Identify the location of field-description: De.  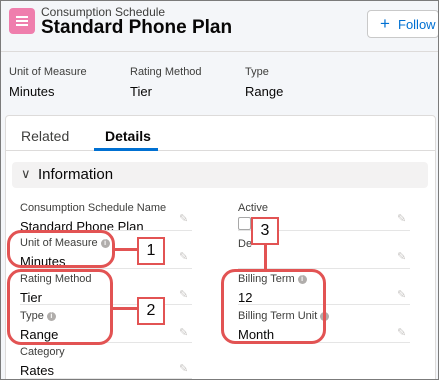
(245, 244).